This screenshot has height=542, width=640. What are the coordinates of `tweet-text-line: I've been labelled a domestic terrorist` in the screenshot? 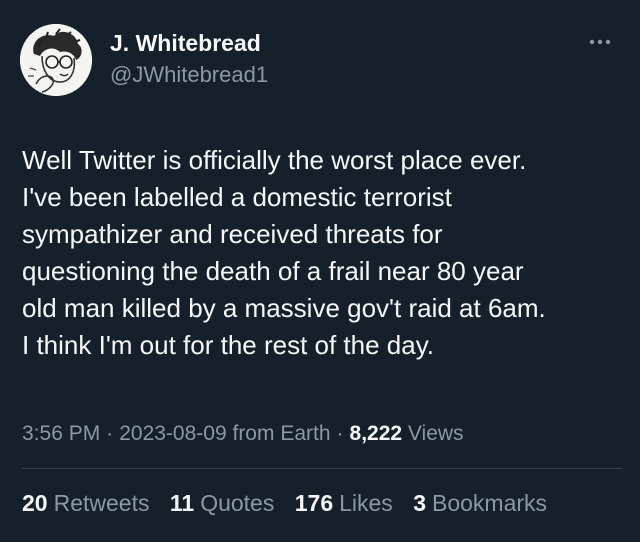 It's located at (237, 197).